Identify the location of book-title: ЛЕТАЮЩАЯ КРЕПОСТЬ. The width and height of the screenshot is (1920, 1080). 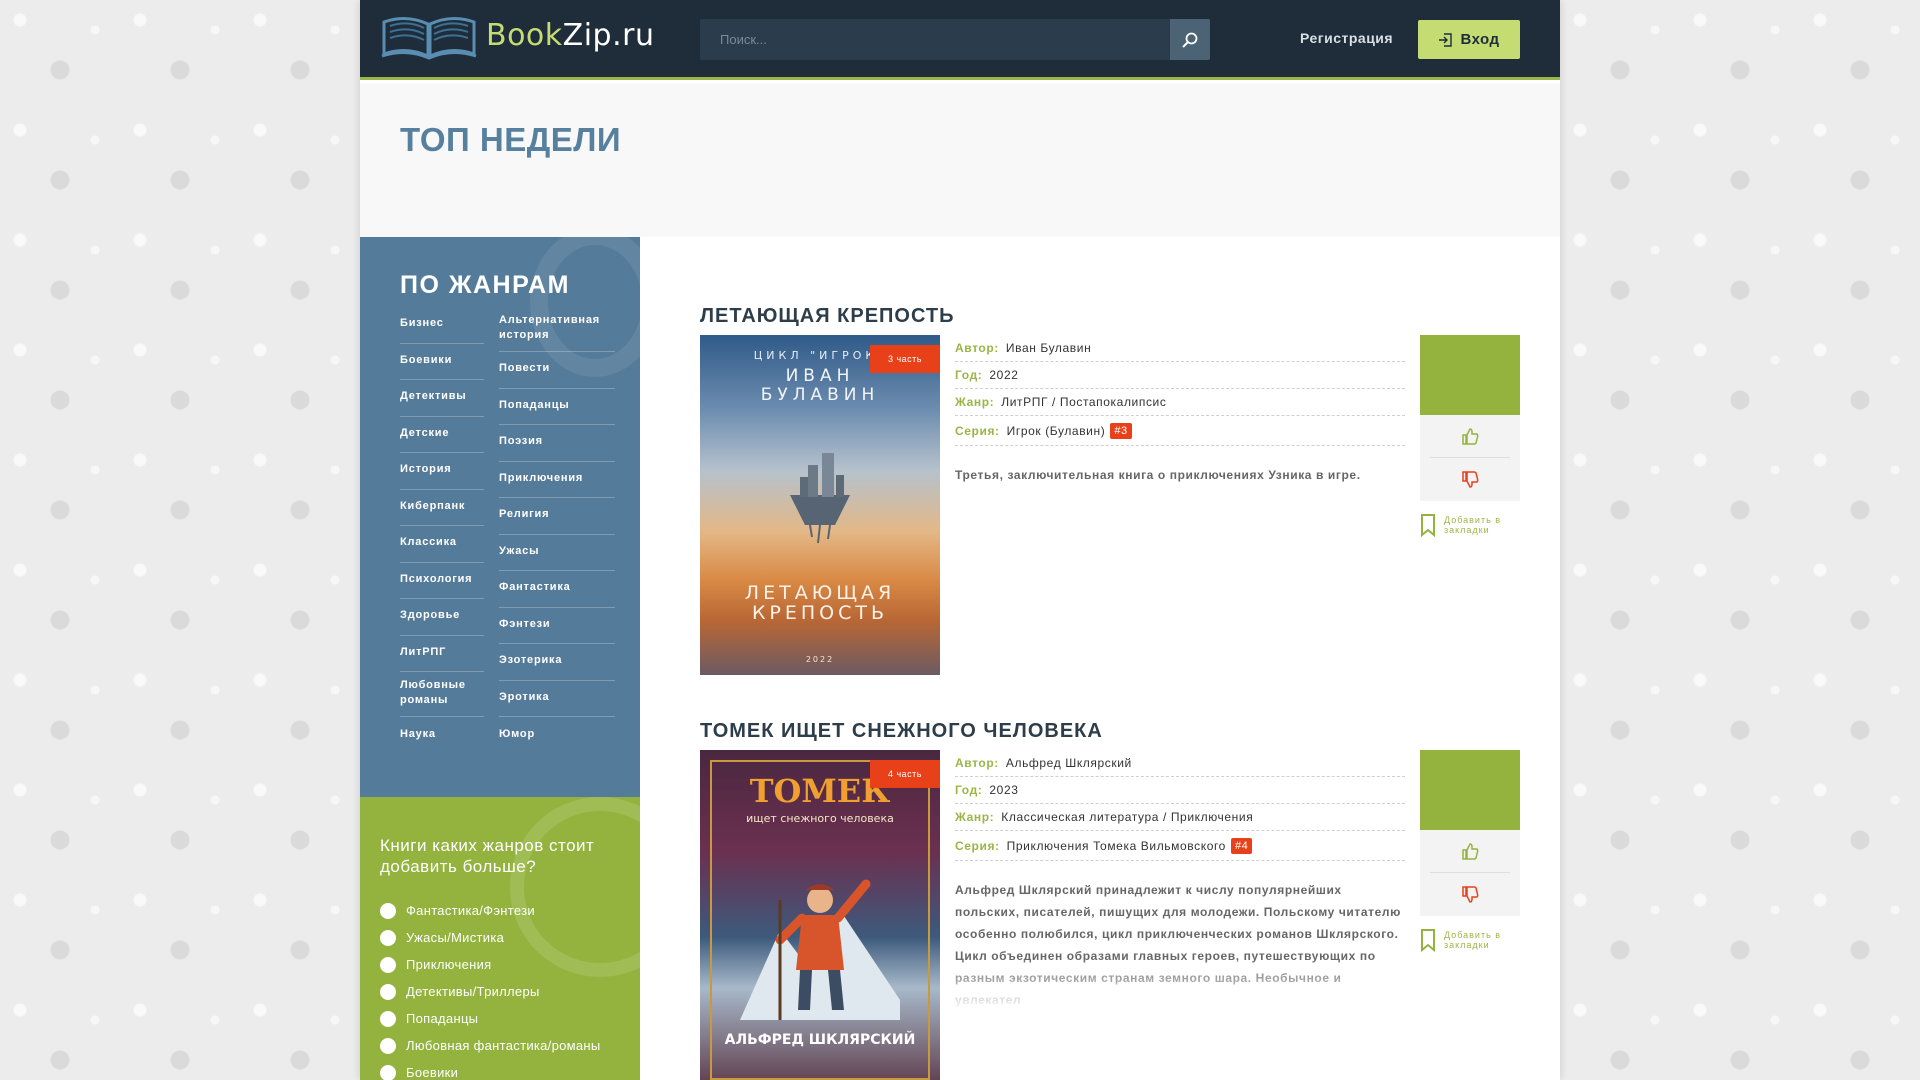
(827, 316).